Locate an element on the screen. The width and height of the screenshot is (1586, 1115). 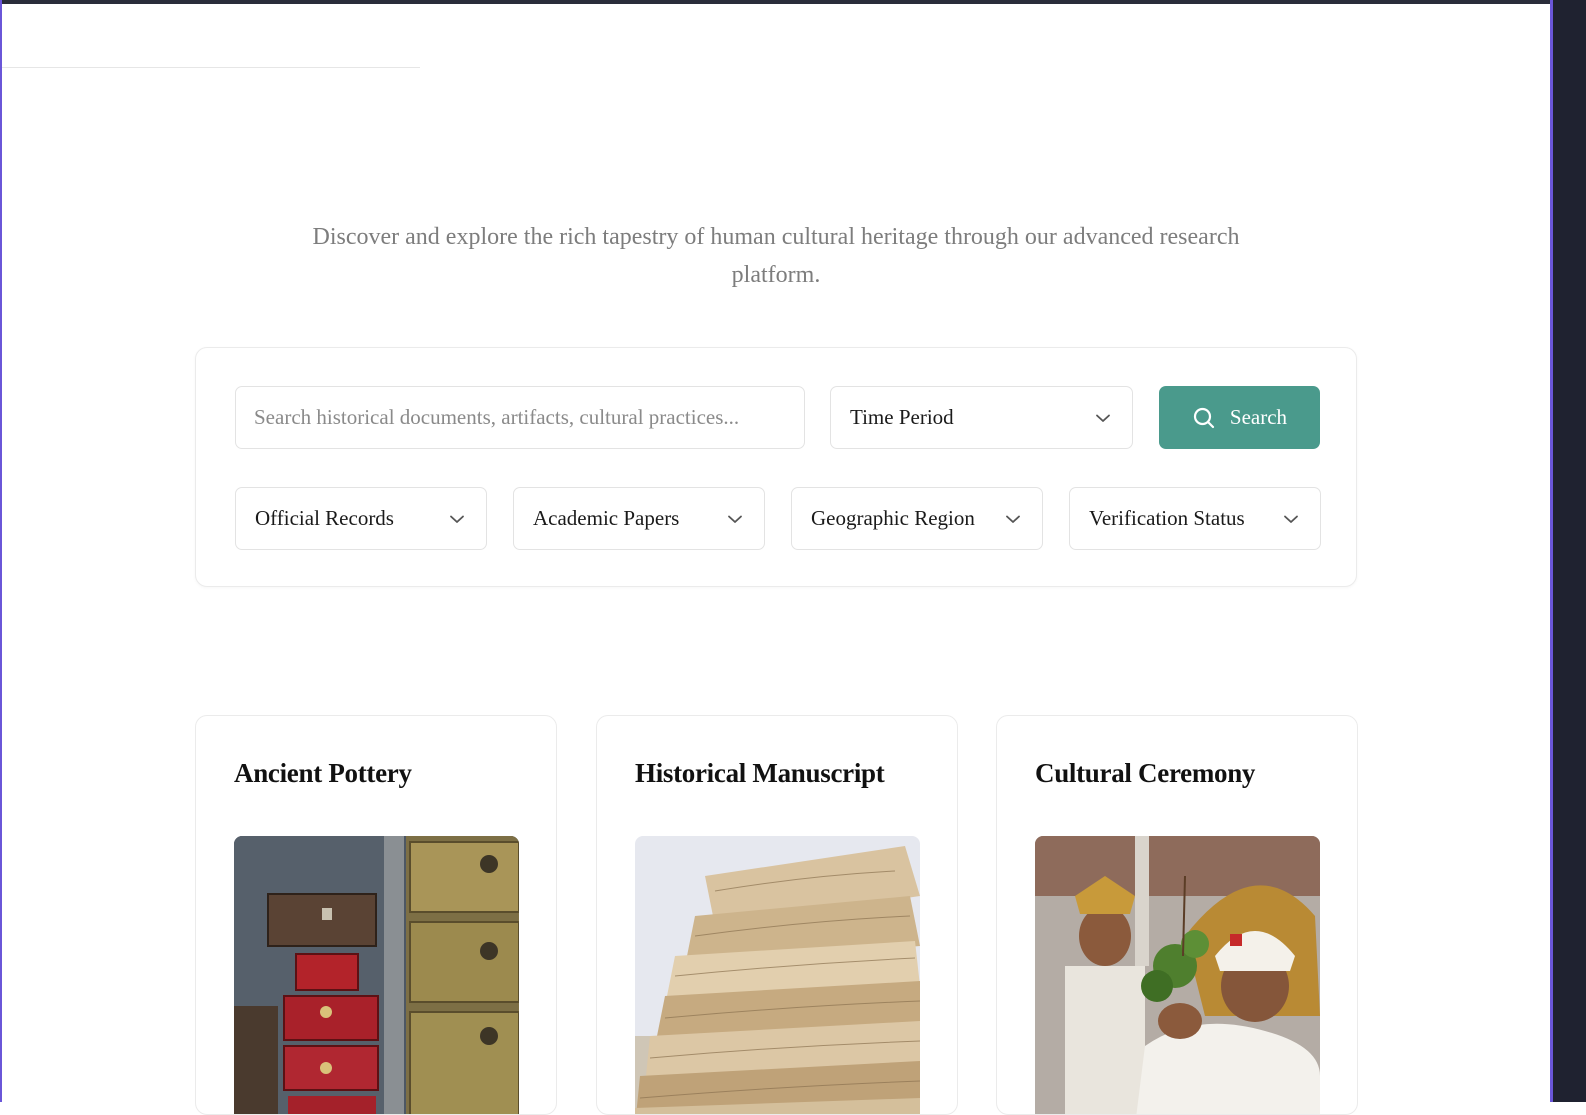
filter-geographic-region: Geographic Region is located at coordinates (917, 518).